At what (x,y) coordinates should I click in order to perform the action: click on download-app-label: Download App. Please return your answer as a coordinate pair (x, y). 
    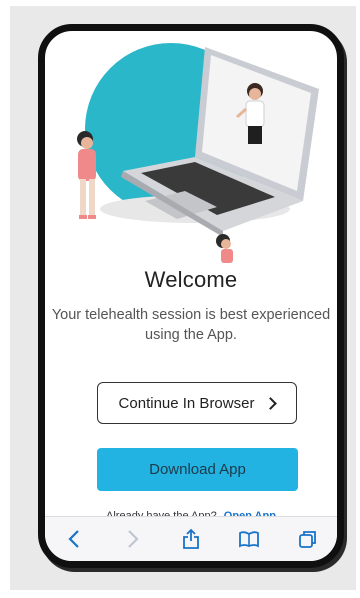
    Looking at the image, I should click on (197, 469).